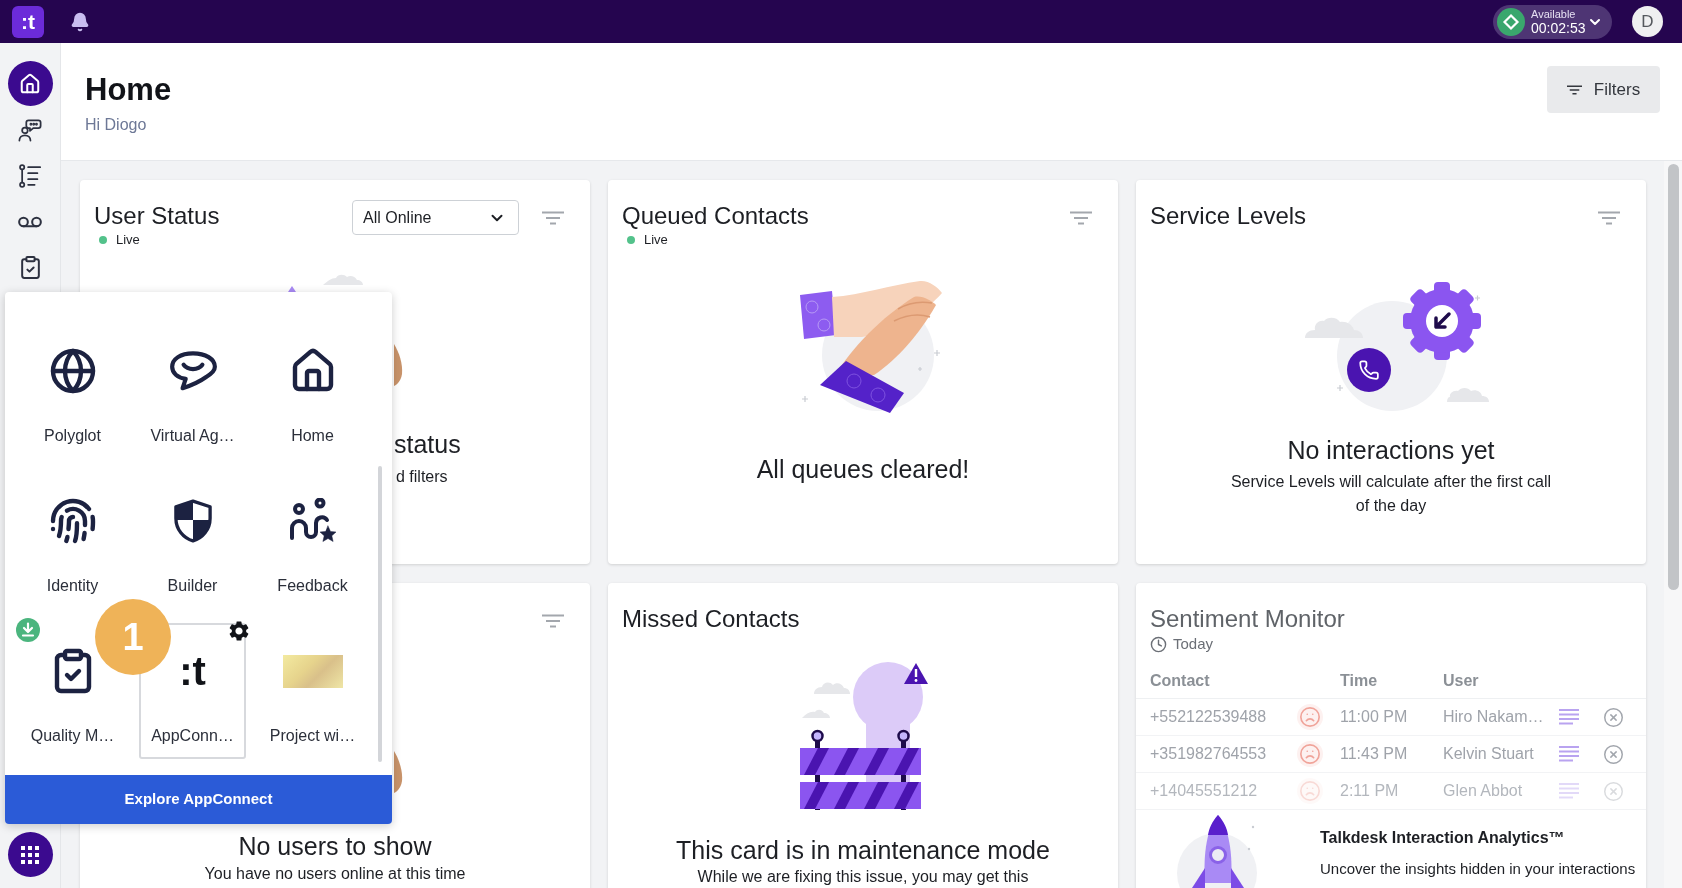 The width and height of the screenshot is (1682, 888). What do you see at coordinates (80, 21) in the screenshot?
I see `notifications-icon` at bounding box center [80, 21].